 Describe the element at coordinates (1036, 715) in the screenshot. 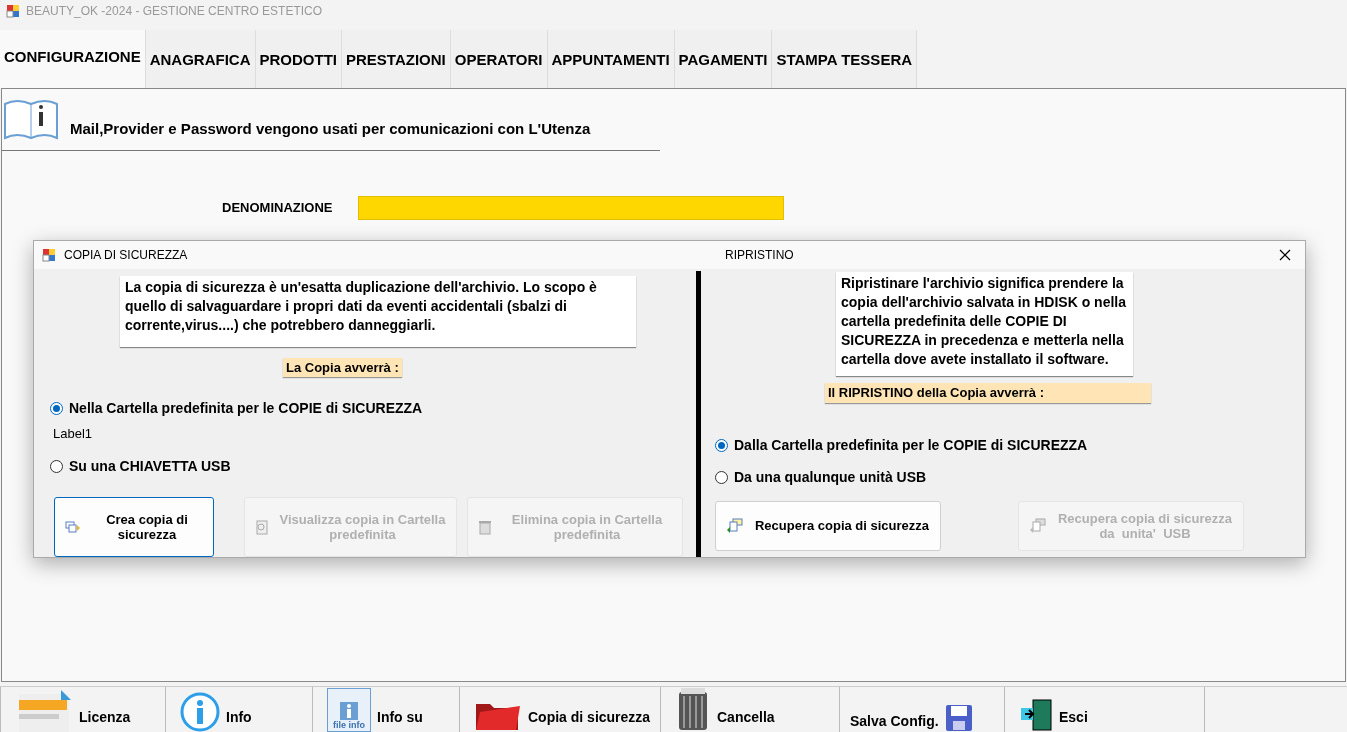

I see `exit-door-icon` at that location.